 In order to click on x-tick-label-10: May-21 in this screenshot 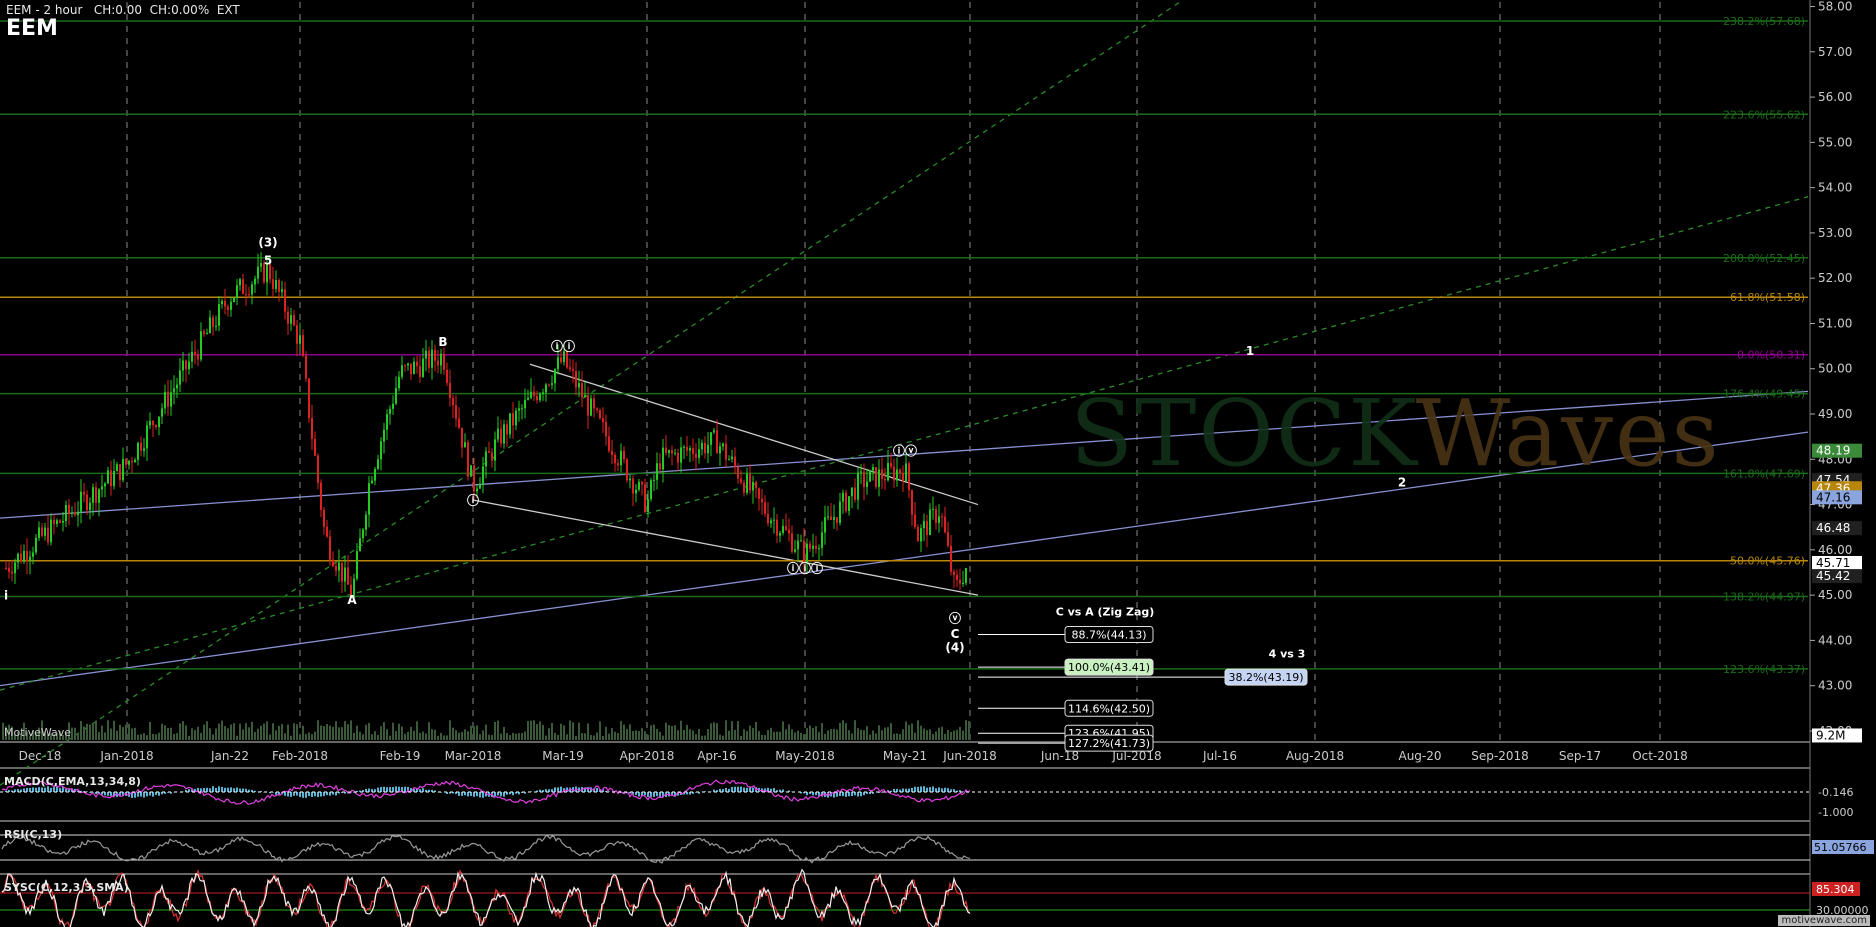, I will do `click(905, 756)`.